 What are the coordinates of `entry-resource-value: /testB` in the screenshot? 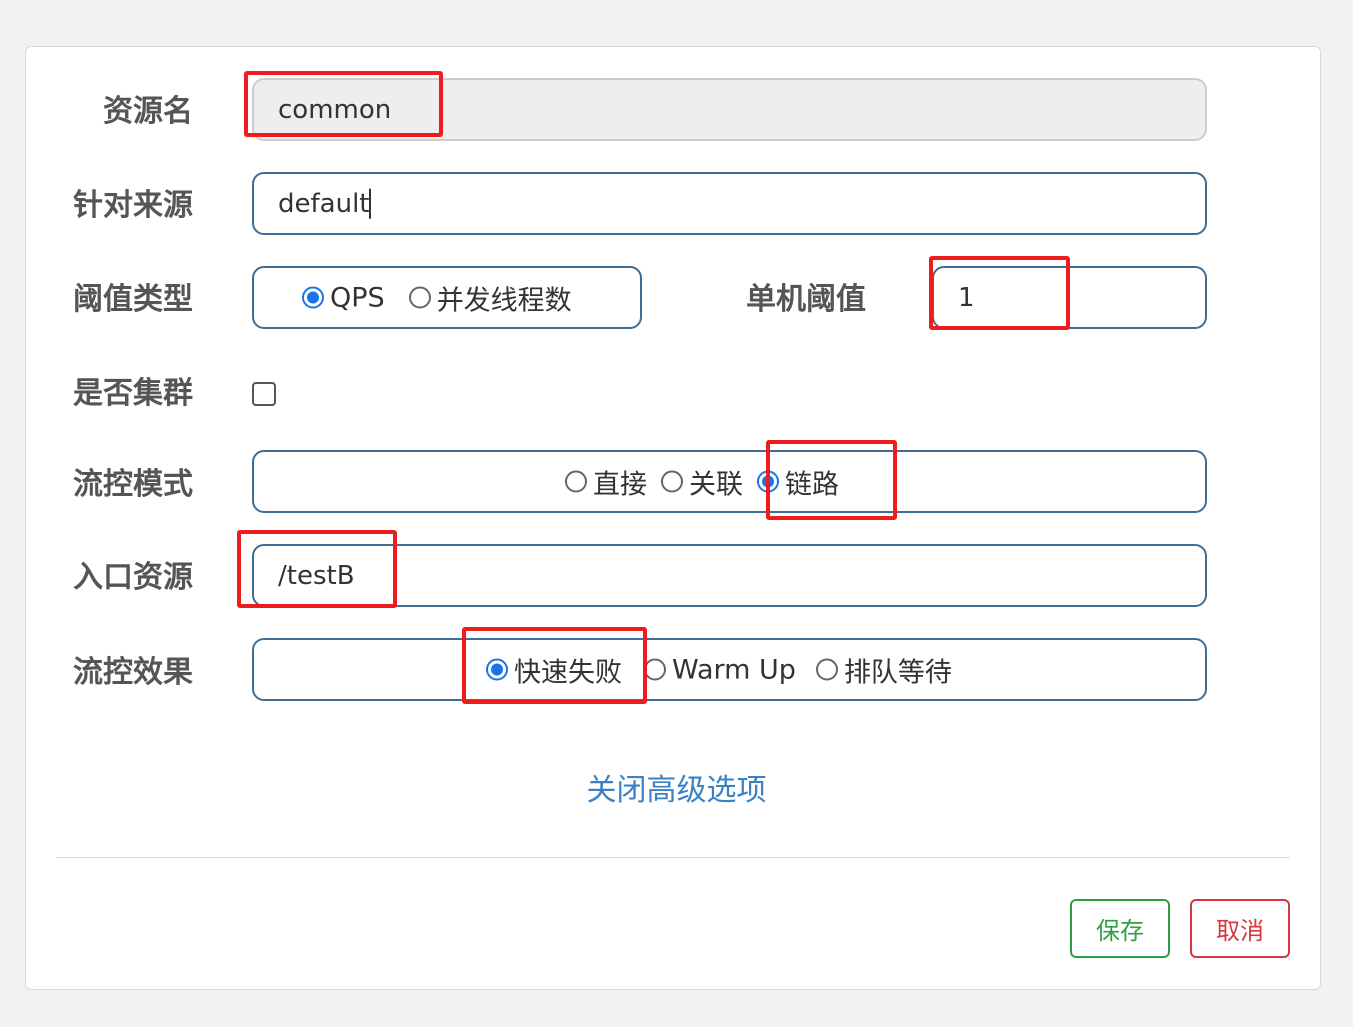 It's located at (316, 575).